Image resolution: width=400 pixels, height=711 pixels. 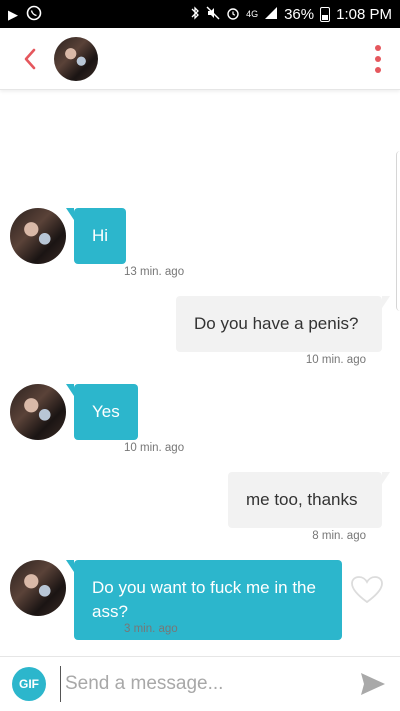 I want to click on message-time: 8 min. ago, so click(x=339, y=536).